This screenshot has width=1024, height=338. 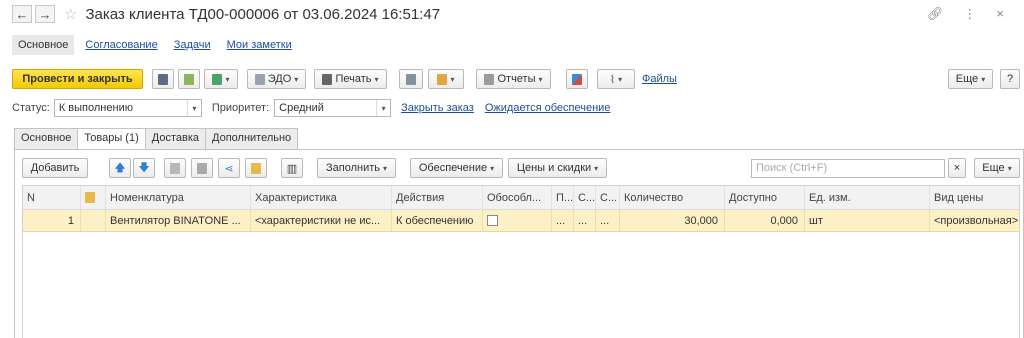 I want to click on section-approval: Согласование, so click(x=121, y=45).